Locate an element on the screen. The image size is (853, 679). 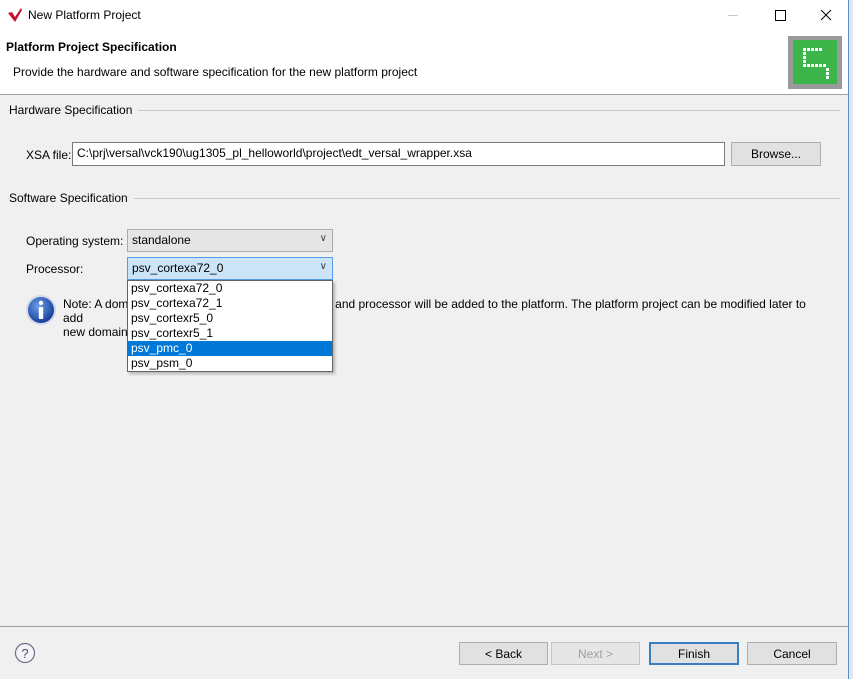
platform-wizard-icon is located at coordinates (815, 62).